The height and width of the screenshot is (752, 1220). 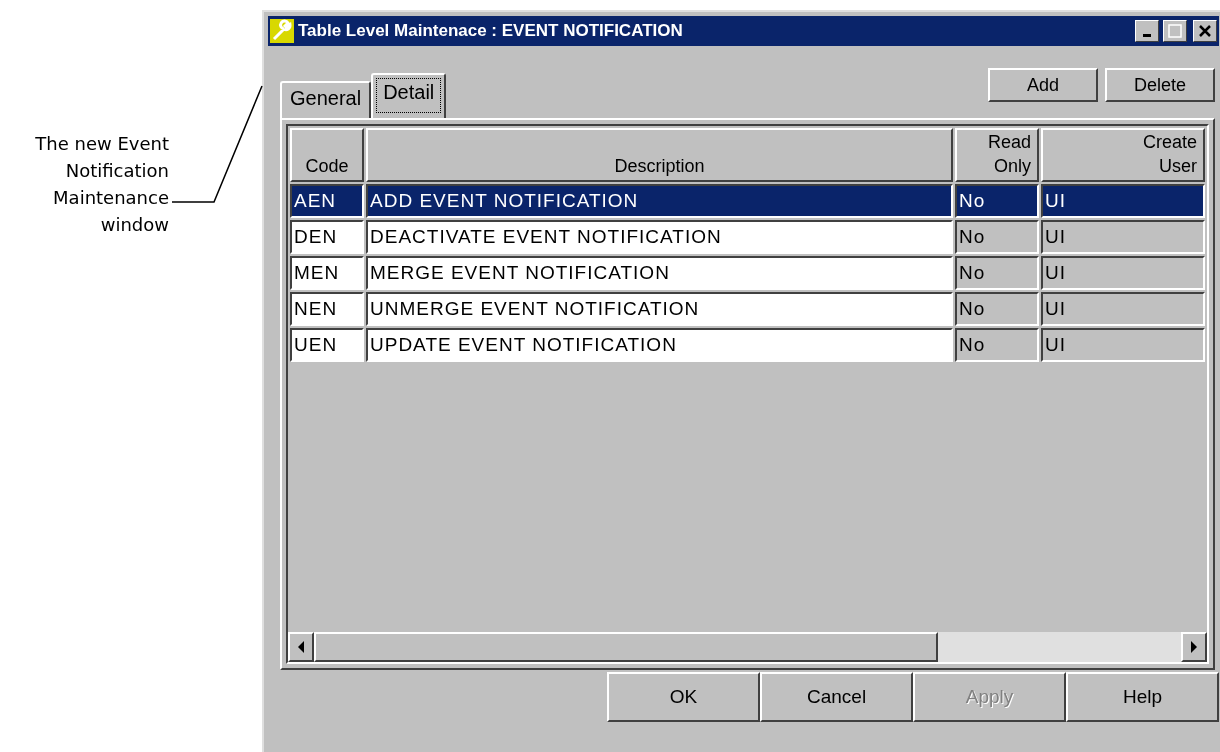 What do you see at coordinates (327, 345) in the screenshot?
I see `table-cell: UEN` at bounding box center [327, 345].